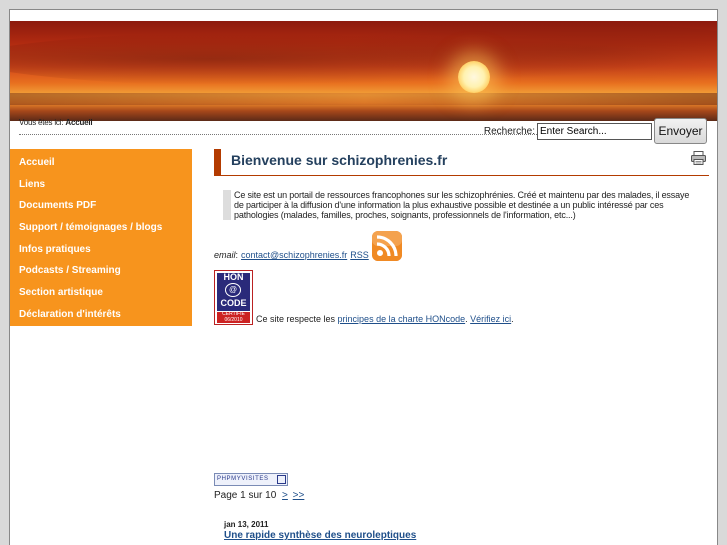 The height and width of the screenshot is (545, 727). I want to click on sidebar-item-accueil: Accueil, so click(101, 163).